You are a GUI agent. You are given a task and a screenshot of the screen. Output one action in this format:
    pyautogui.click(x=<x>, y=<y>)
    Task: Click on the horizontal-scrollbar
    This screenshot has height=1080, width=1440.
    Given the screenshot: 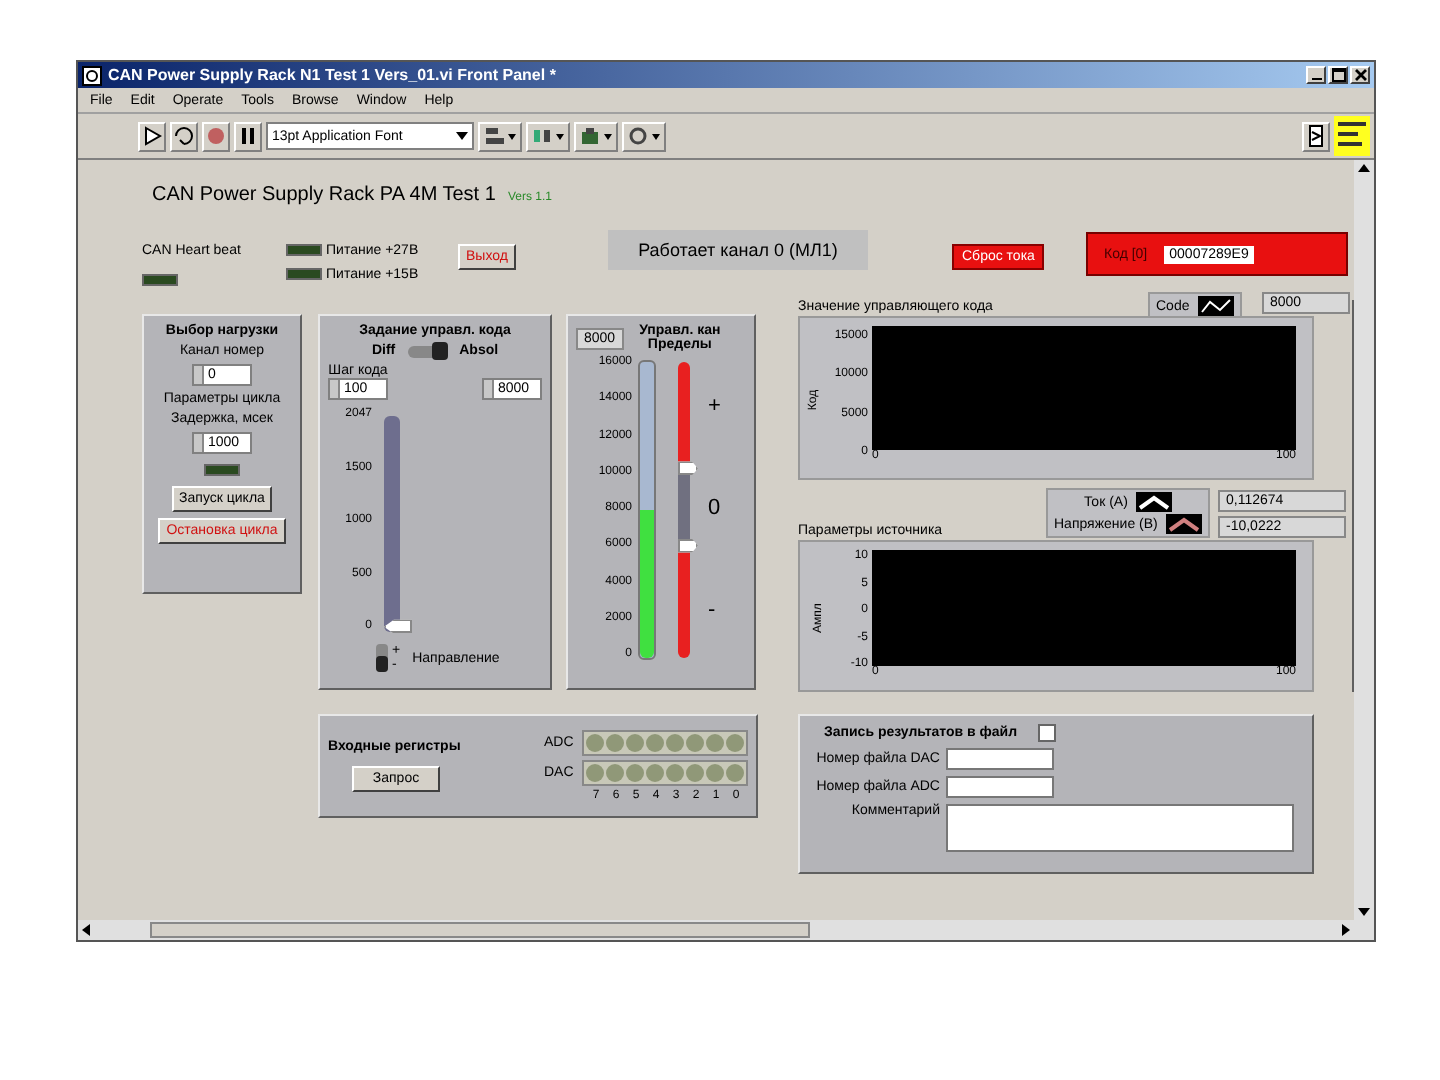 What is the action you would take?
    pyautogui.click(x=726, y=930)
    